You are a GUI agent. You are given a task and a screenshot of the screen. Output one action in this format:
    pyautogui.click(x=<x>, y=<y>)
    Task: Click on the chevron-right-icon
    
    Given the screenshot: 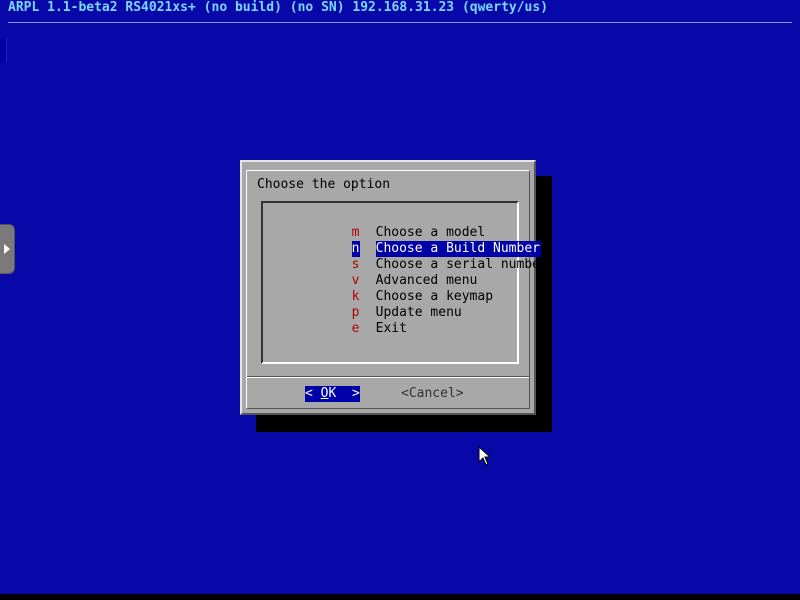 What is the action you would take?
    pyautogui.click(x=7, y=249)
    